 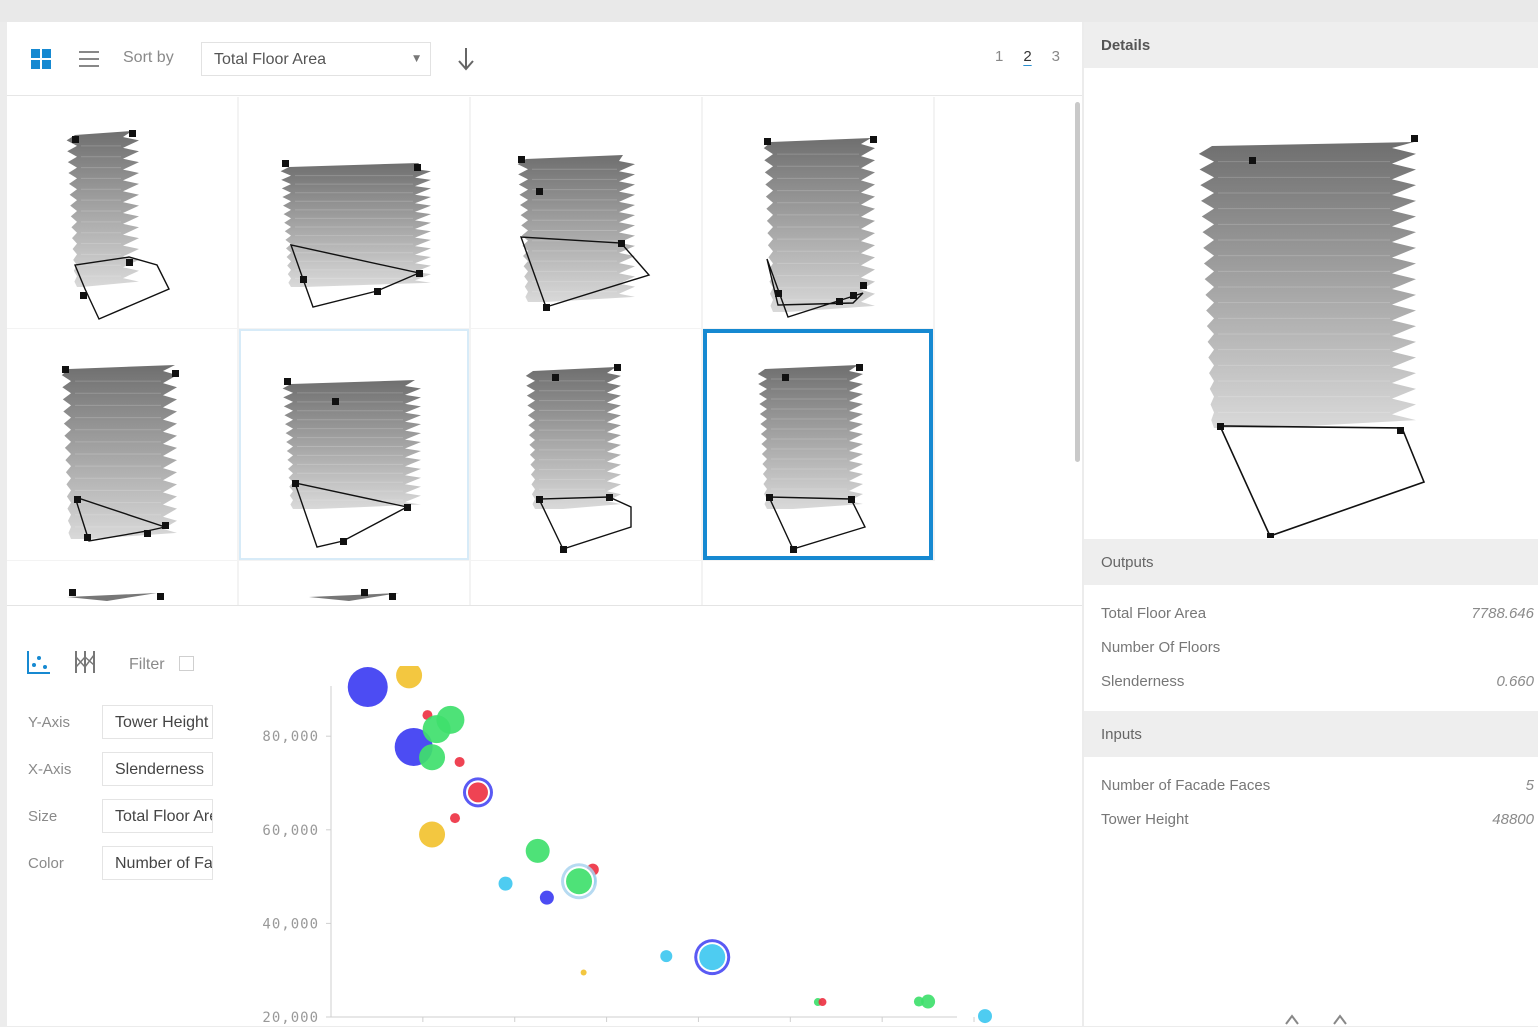 I want to click on grid-icon, so click(x=41, y=59).